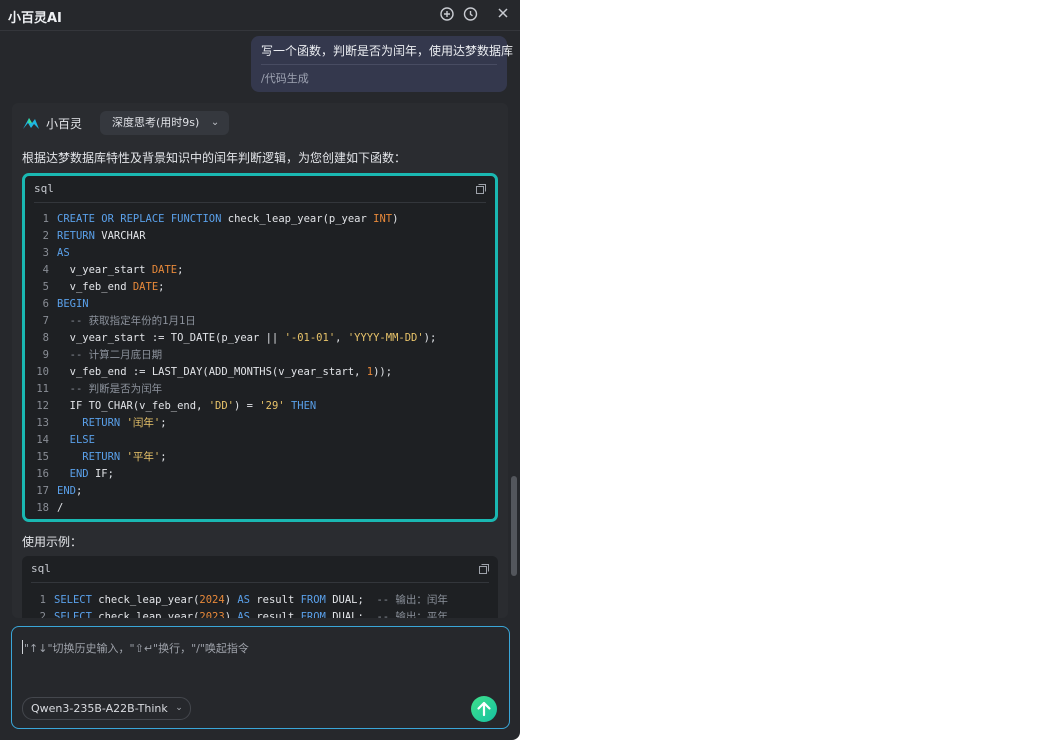 This screenshot has width=1044, height=740. Describe the element at coordinates (42, 474) in the screenshot. I see `line-number: 16` at that location.